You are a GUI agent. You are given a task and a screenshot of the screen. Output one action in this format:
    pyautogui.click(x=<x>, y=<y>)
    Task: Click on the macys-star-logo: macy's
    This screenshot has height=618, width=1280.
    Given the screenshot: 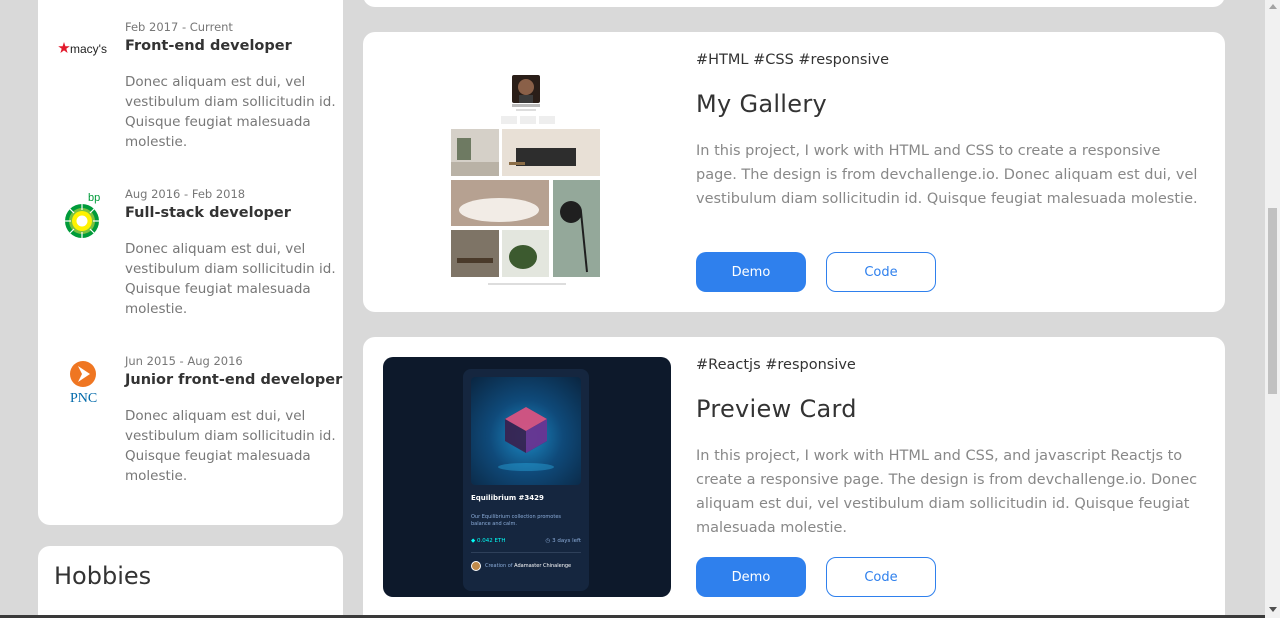 What is the action you would take?
    pyautogui.click(x=83, y=49)
    